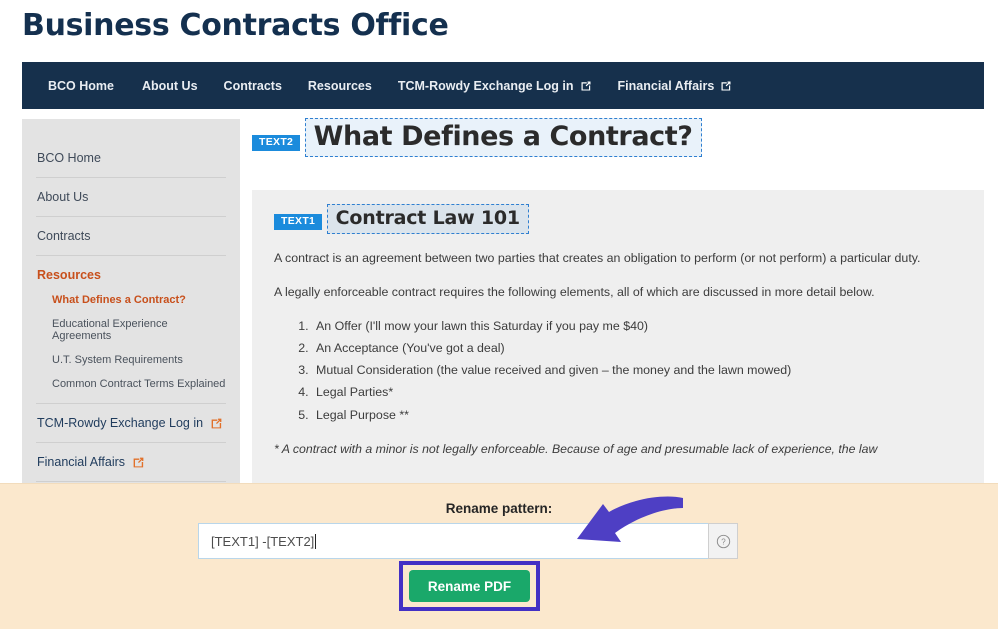 The image size is (998, 629). What do you see at coordinates (69, 275) in the screenshot?
I see `sidebar-item-label: Resources` at bounding box center [69, 275].